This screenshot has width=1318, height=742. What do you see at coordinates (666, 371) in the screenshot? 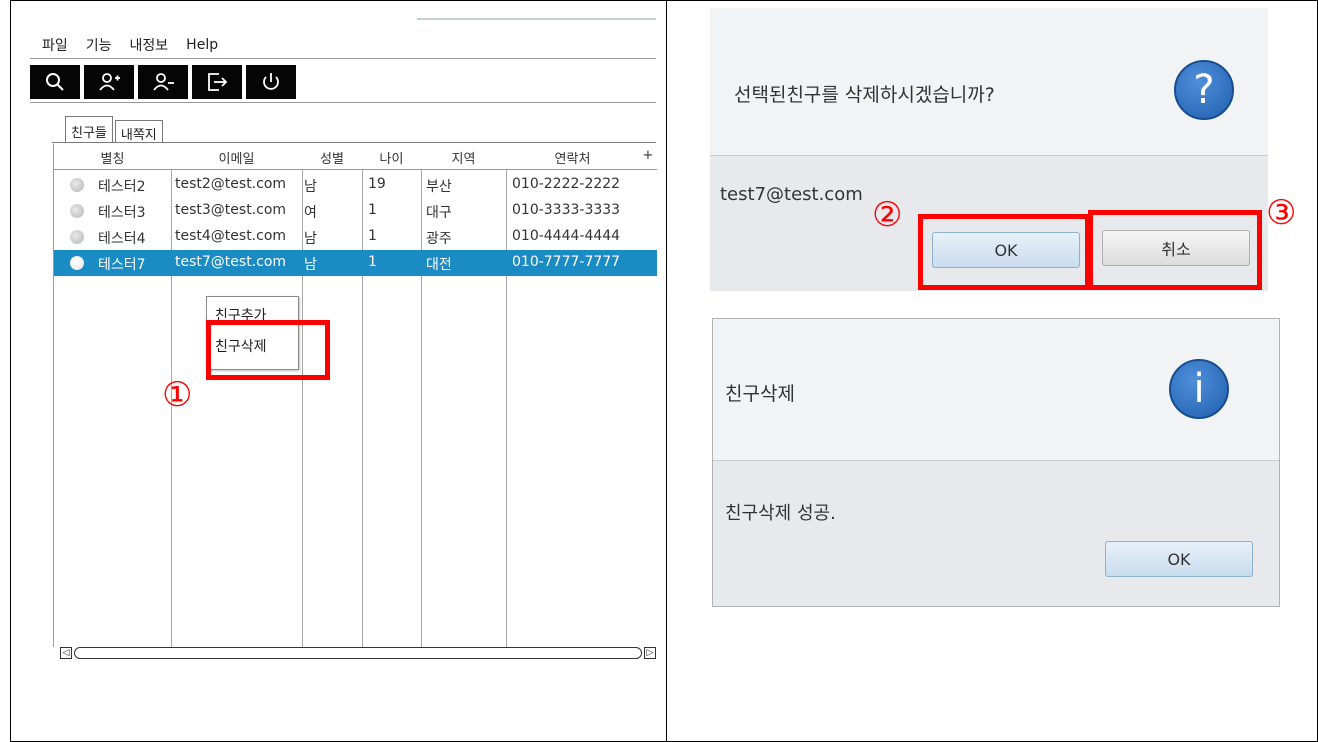
I see `document-table-divider` at bounding box center [666, 371].